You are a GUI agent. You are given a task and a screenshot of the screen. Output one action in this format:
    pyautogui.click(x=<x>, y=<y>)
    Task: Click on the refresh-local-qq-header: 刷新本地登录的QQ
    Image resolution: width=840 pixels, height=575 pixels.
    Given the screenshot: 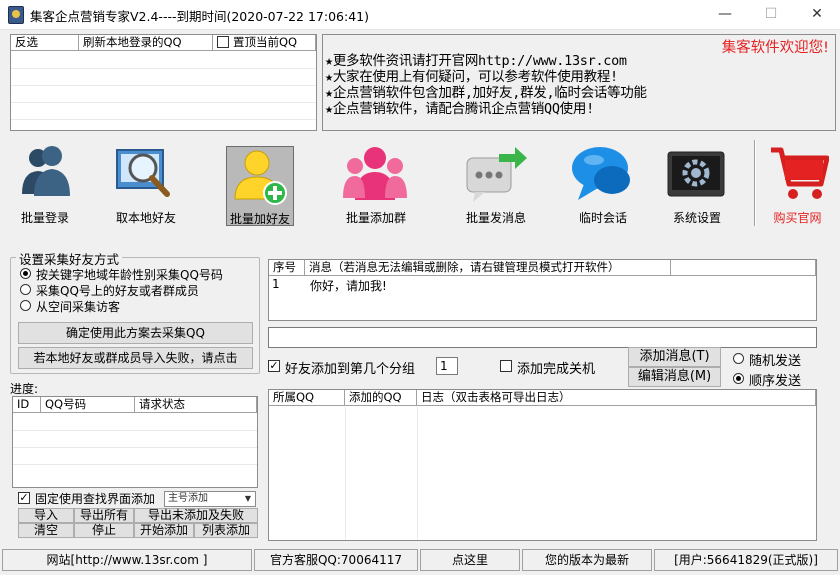 What is the action you would take?
    pyautogui.click(x=146, y=43)
    